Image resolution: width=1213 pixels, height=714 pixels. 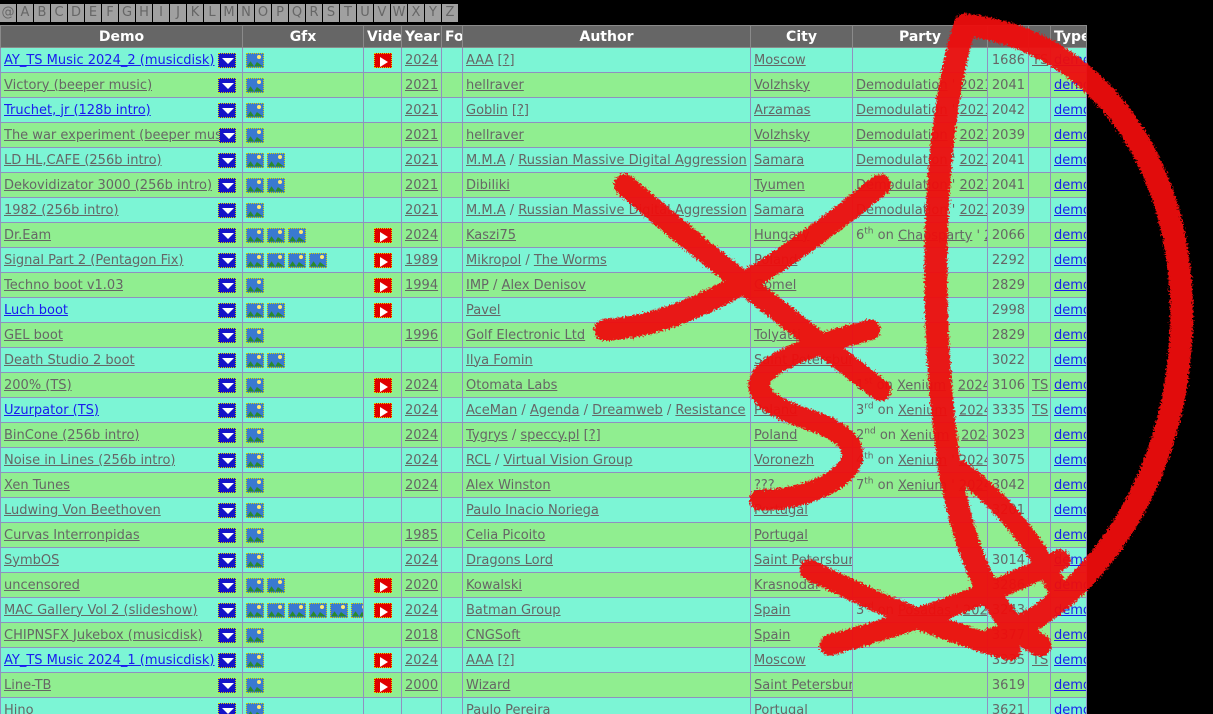 I want to click on demo-title-link: Dr.Eam, so click(x=27, y=235).